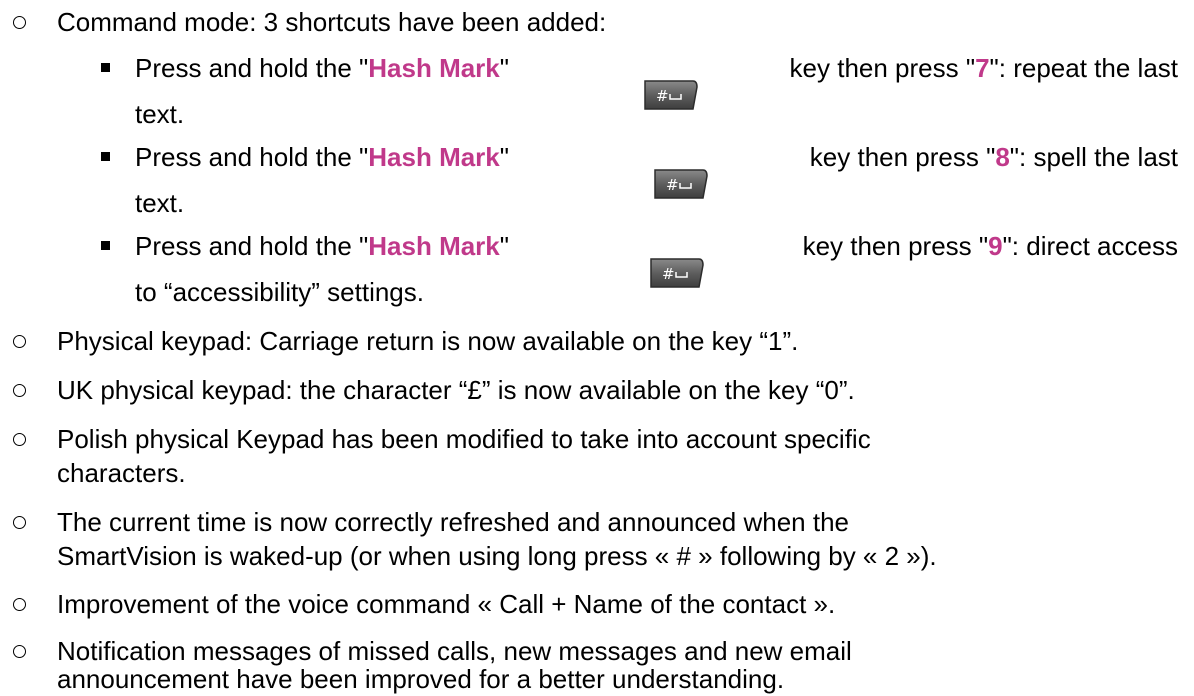 The width and height of the screenshot is (1194, 696). I want to click on key-7-label: 7, so click(982, 68).